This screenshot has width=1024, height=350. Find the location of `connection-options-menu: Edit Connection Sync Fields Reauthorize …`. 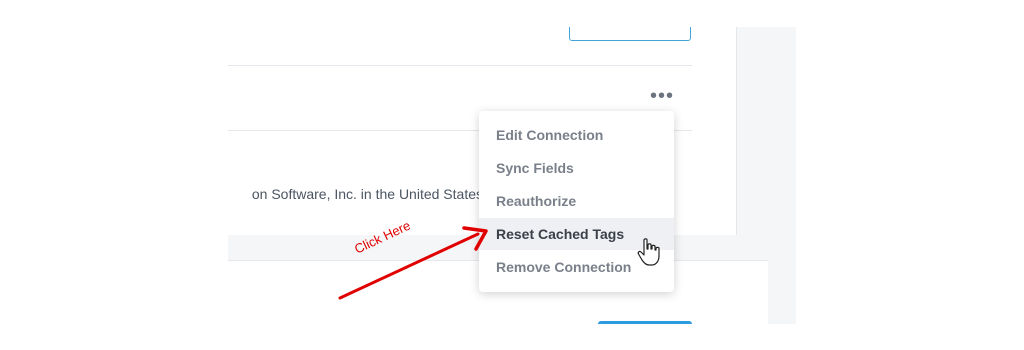

connection-options-menu: Edit Connection Sync Fields Reauthorize … is located at coordinates (576, 201).